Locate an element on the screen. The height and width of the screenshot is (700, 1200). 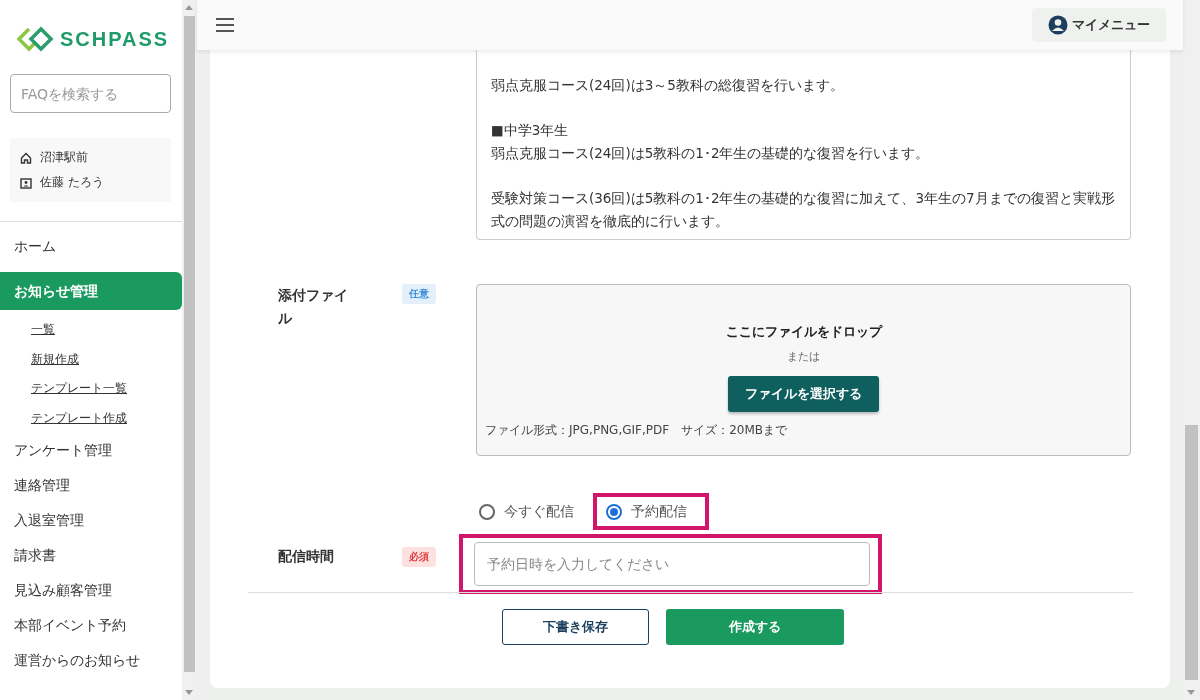
sidebar-subitem: 新規作成 is located at coordinates (91, 359).